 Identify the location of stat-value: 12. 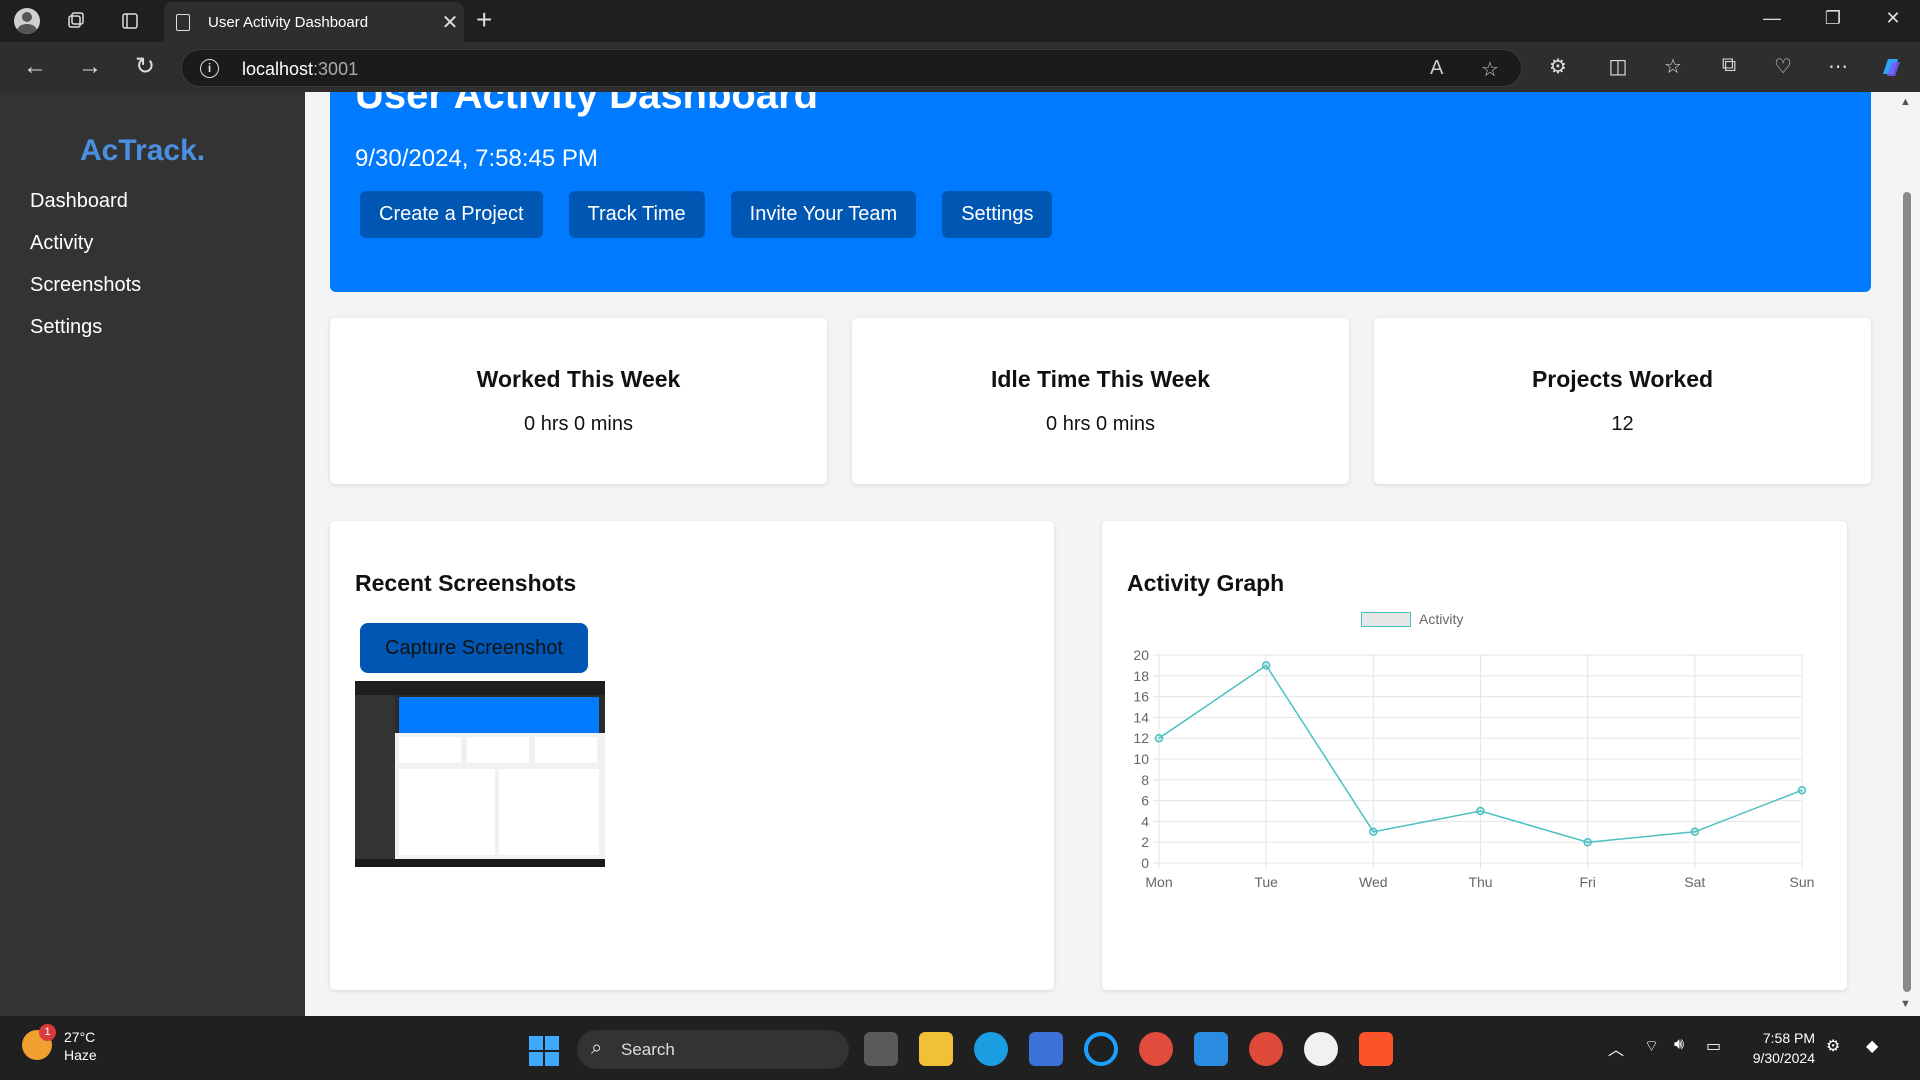
(1622, 424).